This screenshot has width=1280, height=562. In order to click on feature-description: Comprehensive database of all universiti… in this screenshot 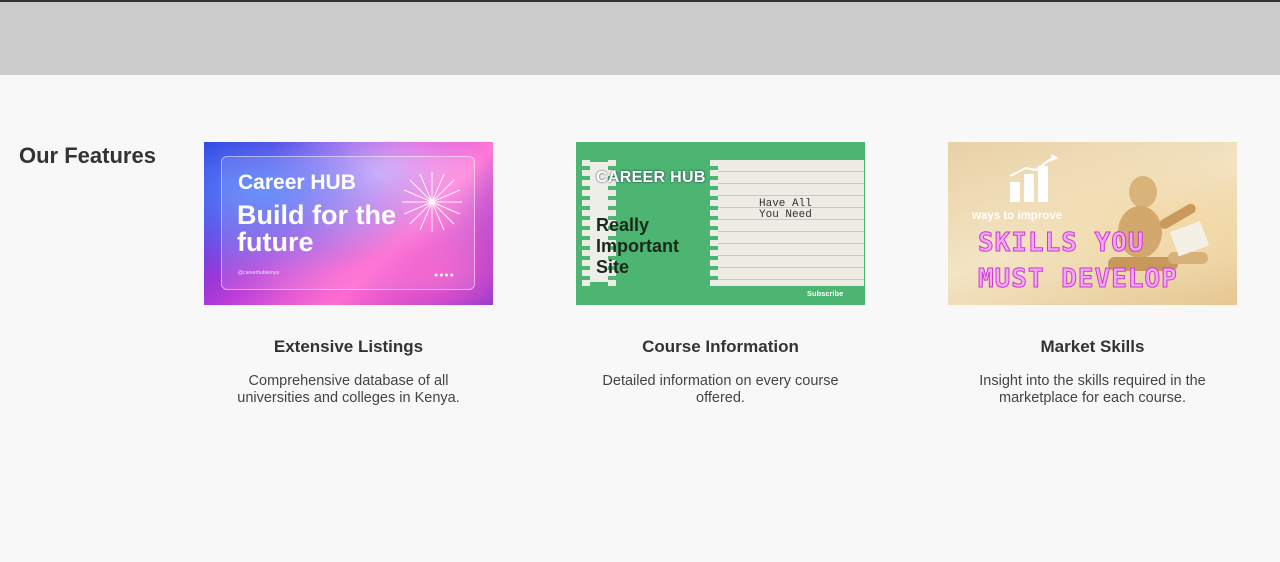, I will do `click(348, 389)`.